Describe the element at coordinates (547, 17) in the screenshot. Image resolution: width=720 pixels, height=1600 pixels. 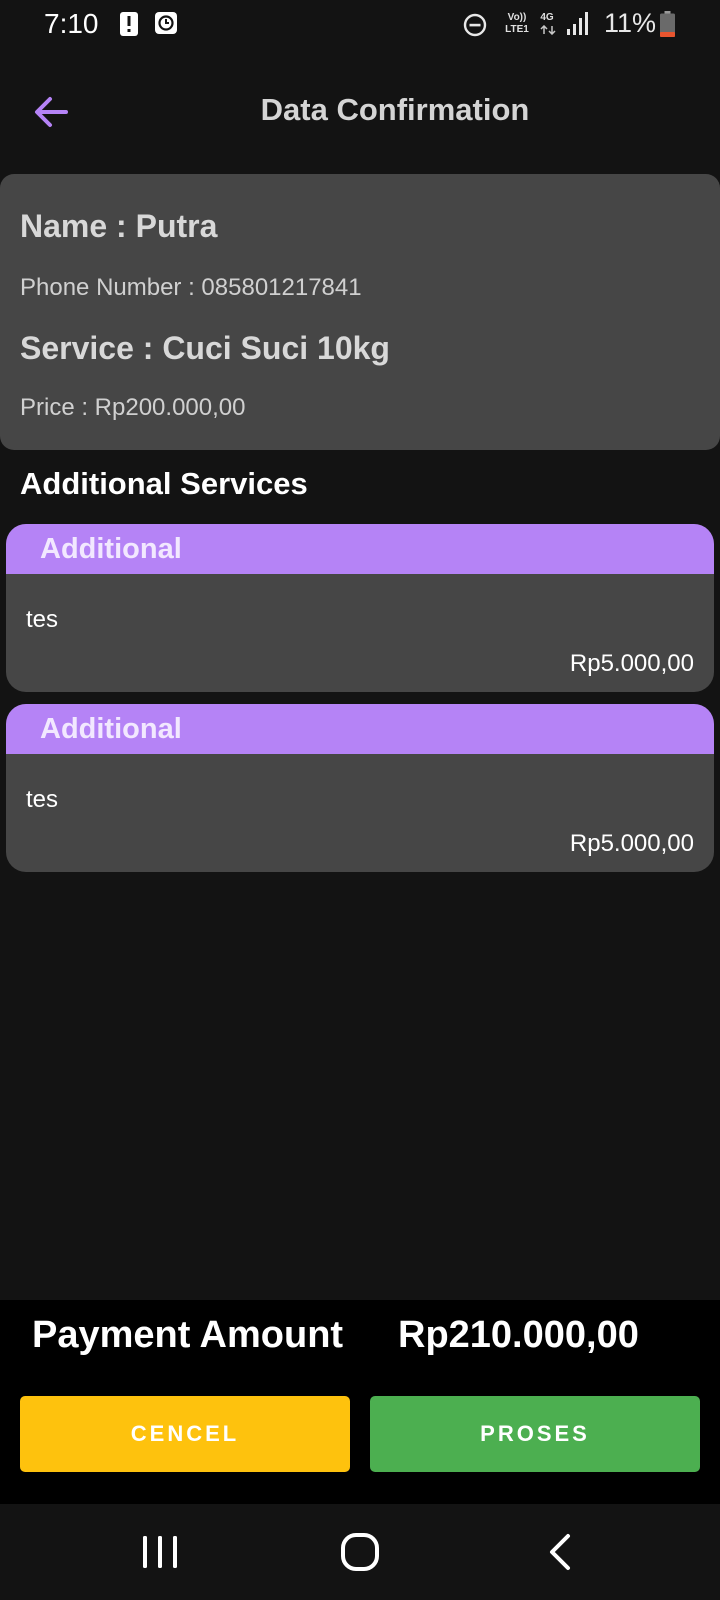
I see `network-label: 4G` at that location.